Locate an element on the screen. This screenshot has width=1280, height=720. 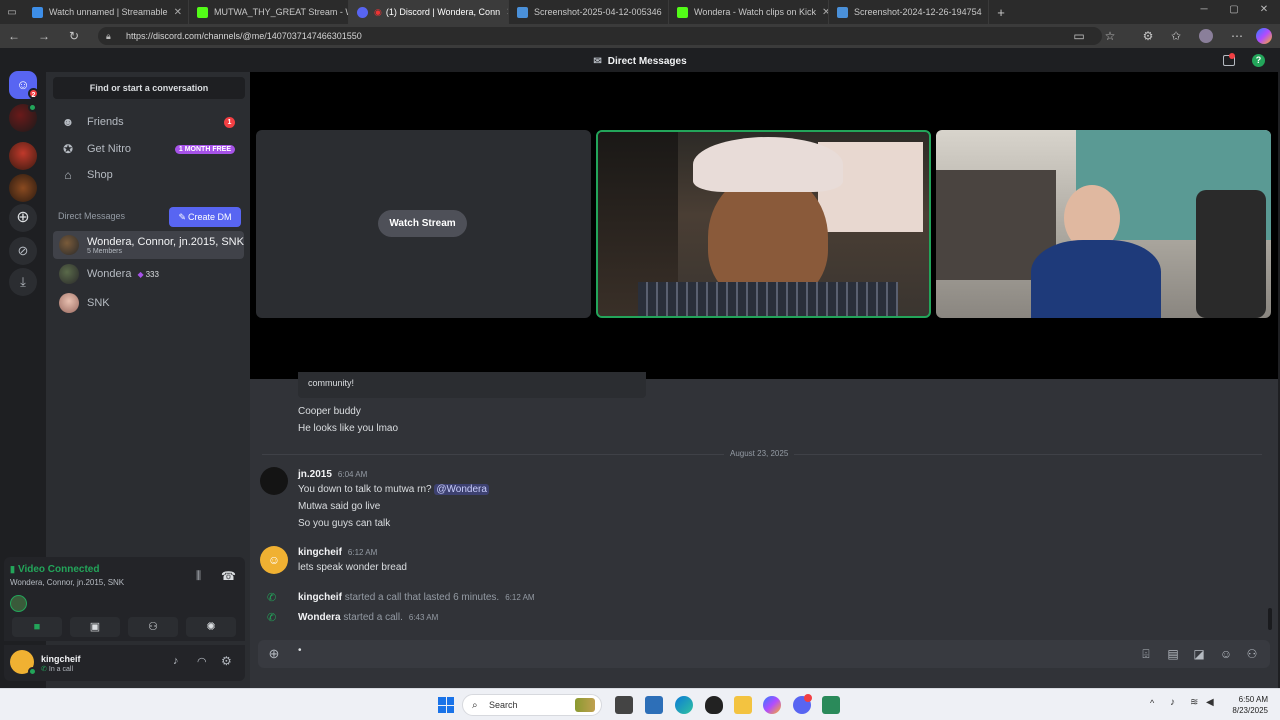
browser-tab: Screenshot-2025-04-12-005346✕ is located at coordinates (589, 12).